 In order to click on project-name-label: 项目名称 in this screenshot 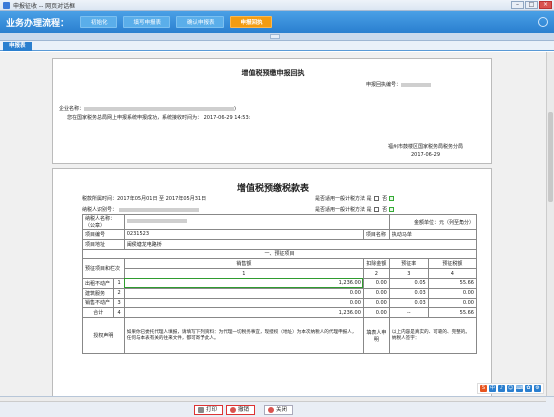, I will do `click(376, 234)`.